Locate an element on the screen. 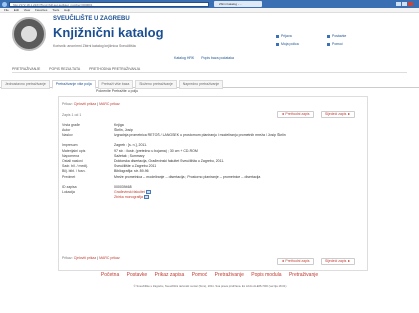  quick-links: Katalog HRK Popis baza podataka is located at coordinates (207, 58).